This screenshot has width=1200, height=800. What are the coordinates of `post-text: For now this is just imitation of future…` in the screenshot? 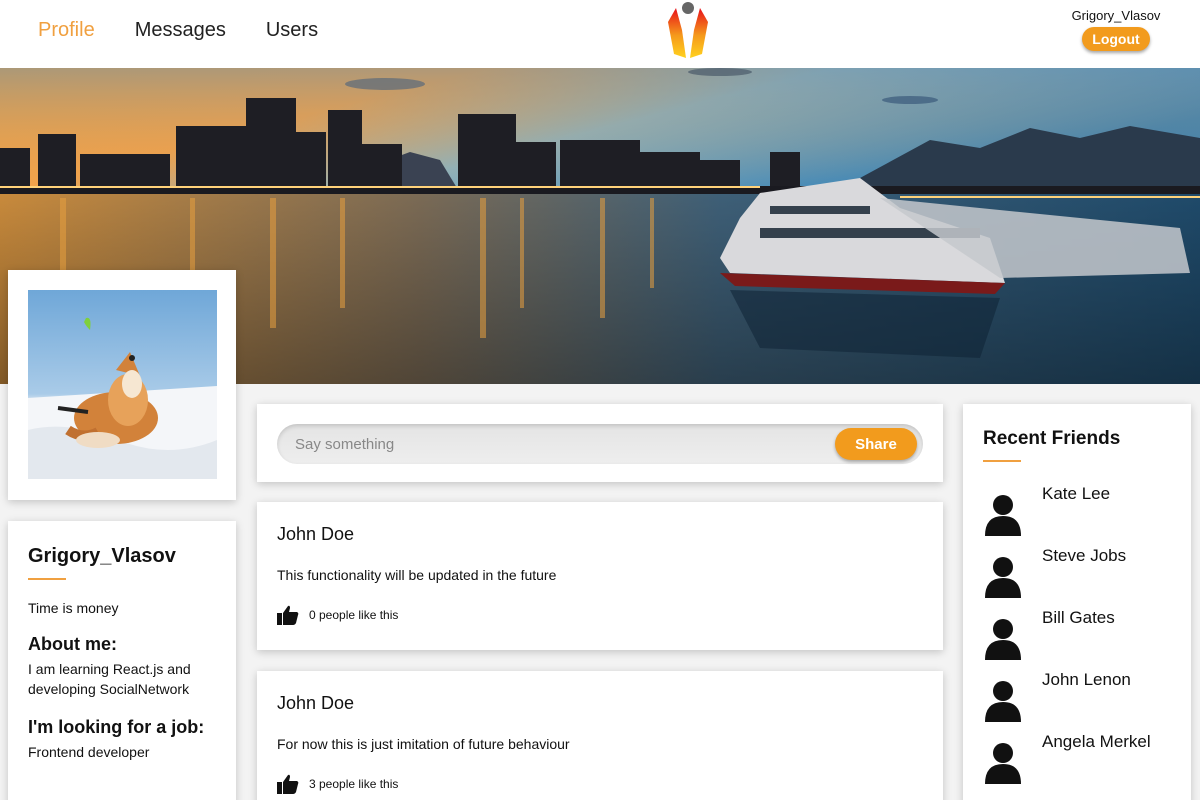 It's located at (423, 744).